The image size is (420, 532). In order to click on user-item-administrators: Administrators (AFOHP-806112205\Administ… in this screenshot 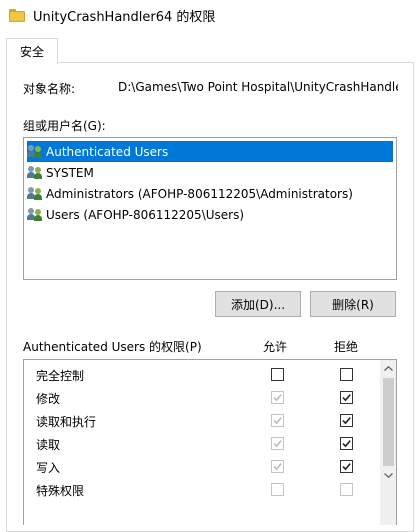, I will do `click(210, 193)`.